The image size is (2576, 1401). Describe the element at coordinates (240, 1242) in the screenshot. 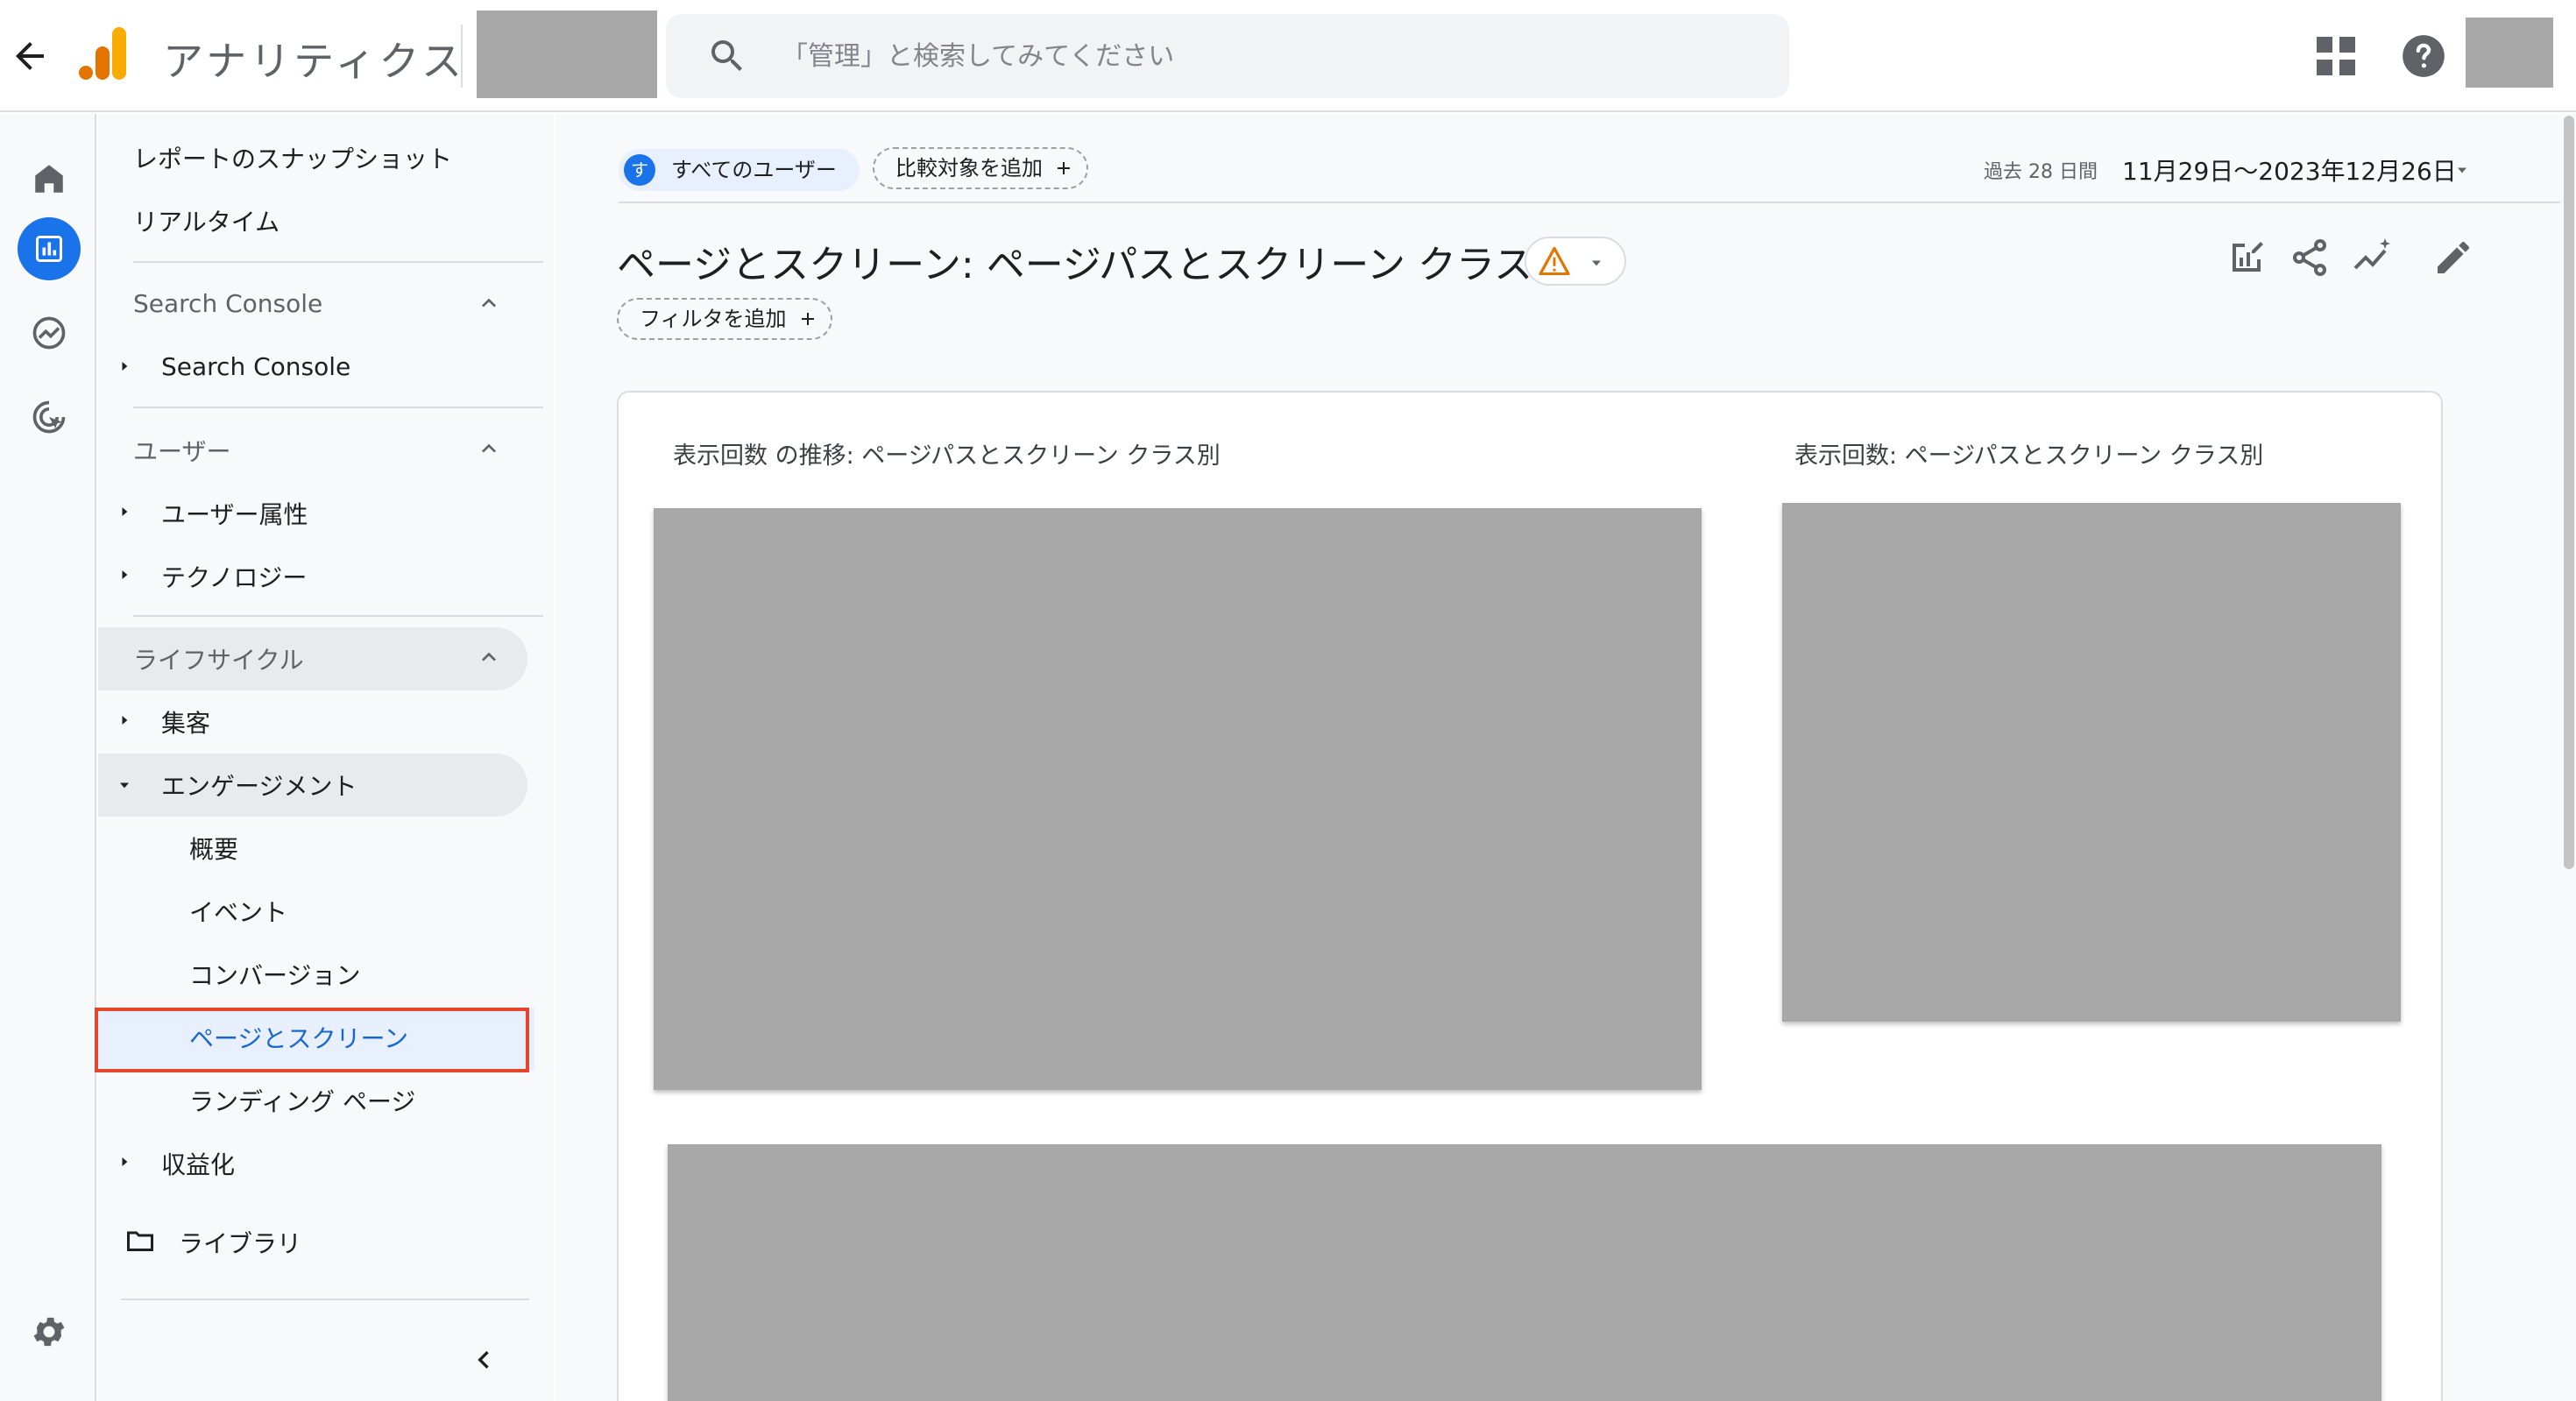

I see `nav-library: ライブラリ` at that location.